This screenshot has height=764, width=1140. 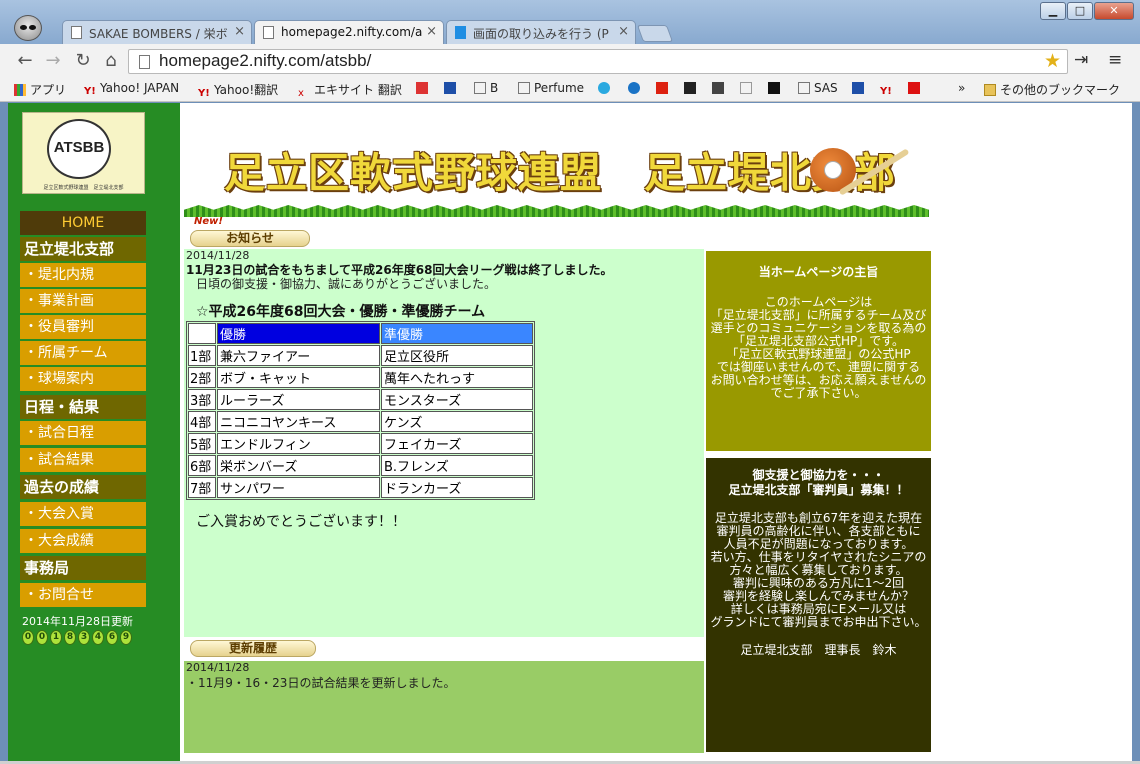 I want to click on bookmark-yahoo-japan: Y! Yahoo! JAPAN, so click(x=131, y=89).